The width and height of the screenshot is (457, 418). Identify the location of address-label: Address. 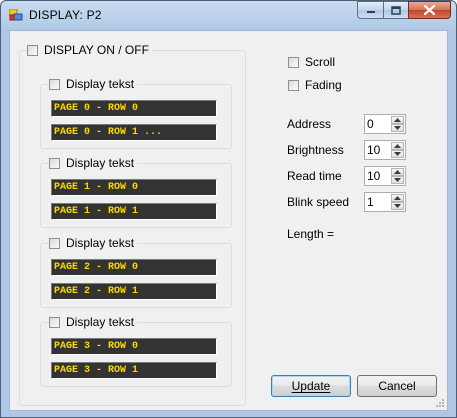
(309, 124).